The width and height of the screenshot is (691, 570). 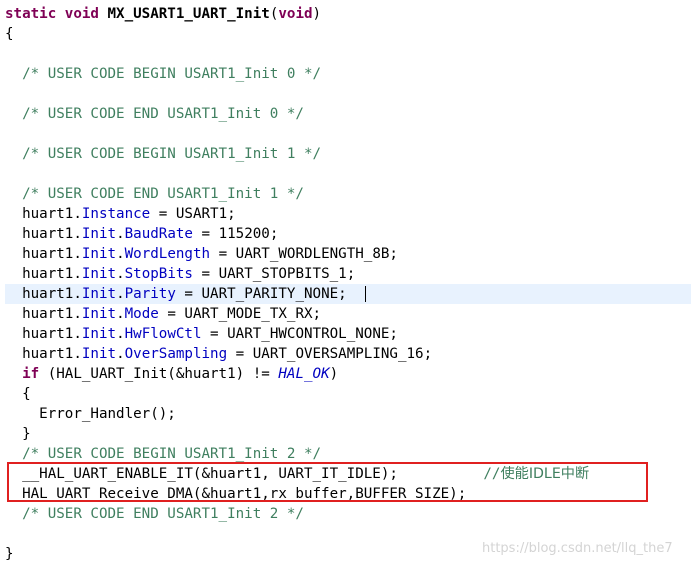 I want to click on assignment: = UART_PARITY_NONE;, so click(x=261, y=294).